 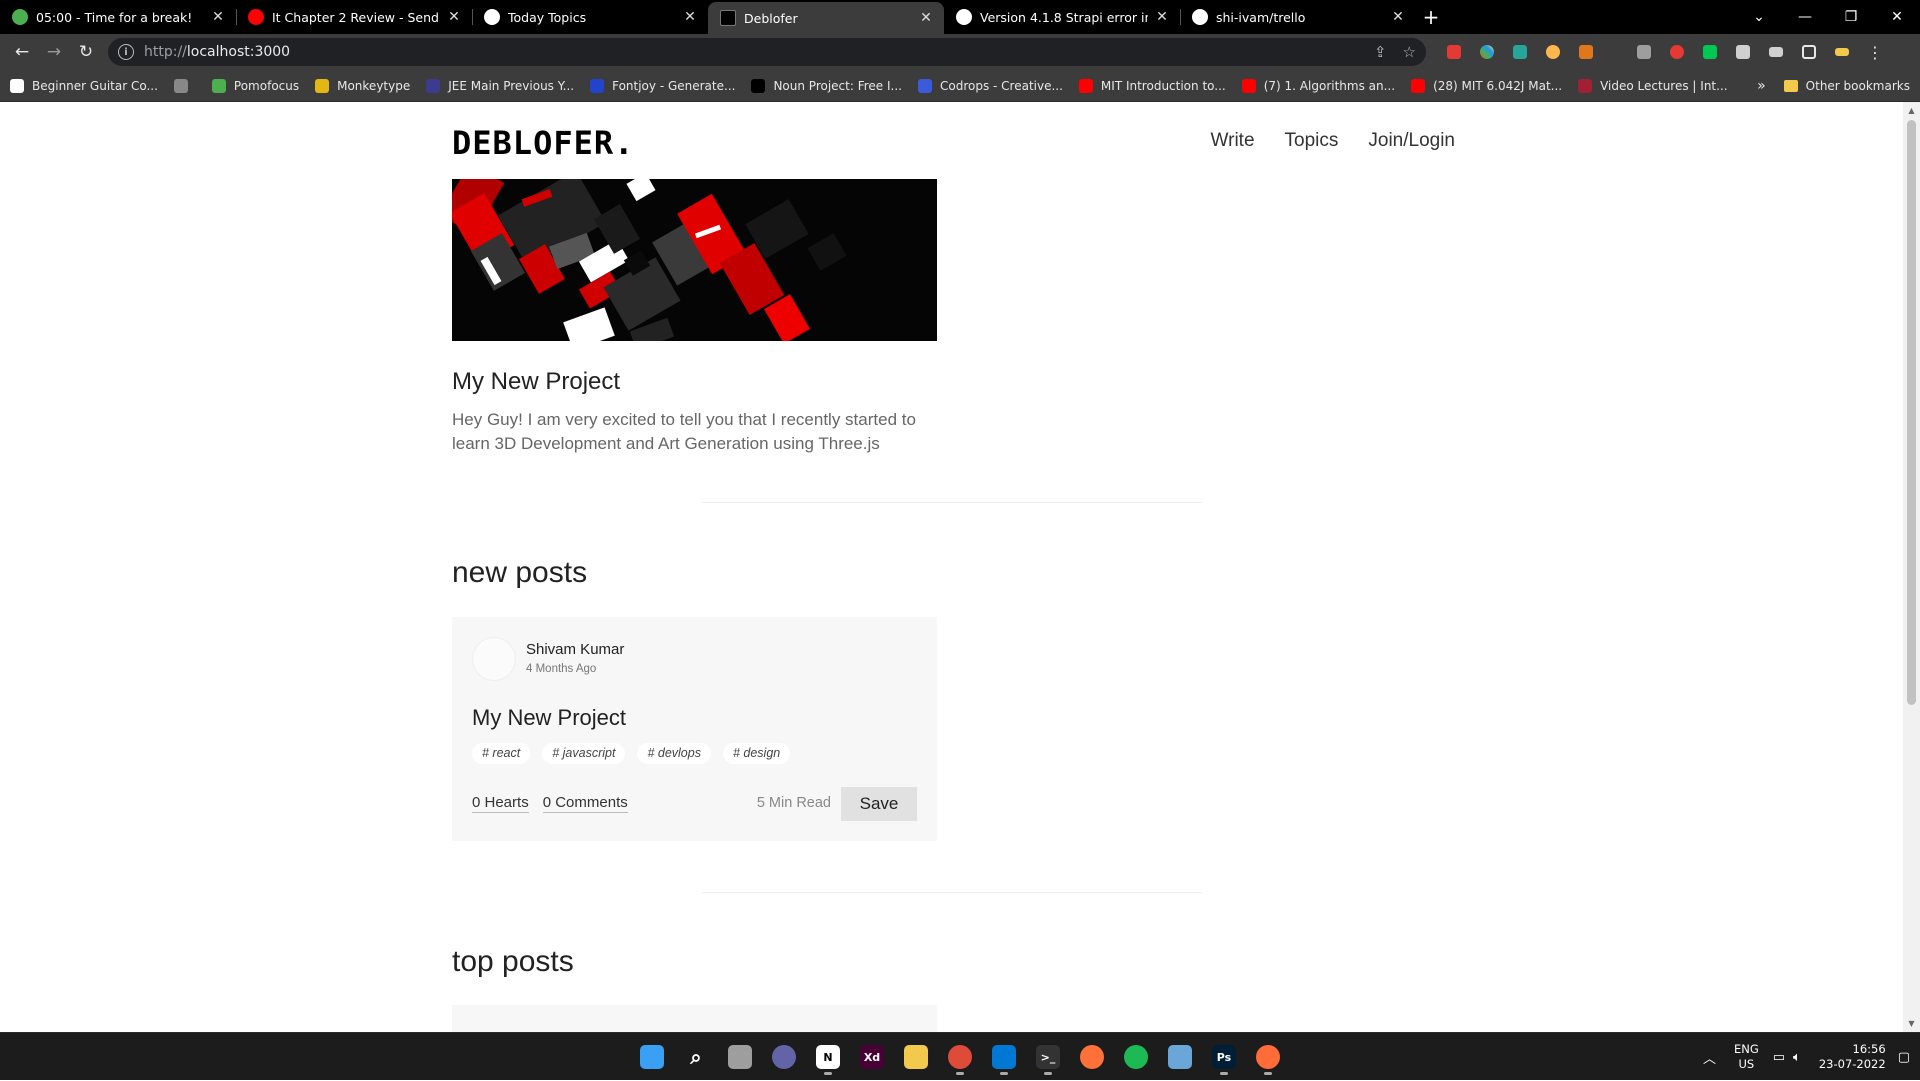 I want to click on bookmark-star-icon: ☆, so click(x=1409, y=52).